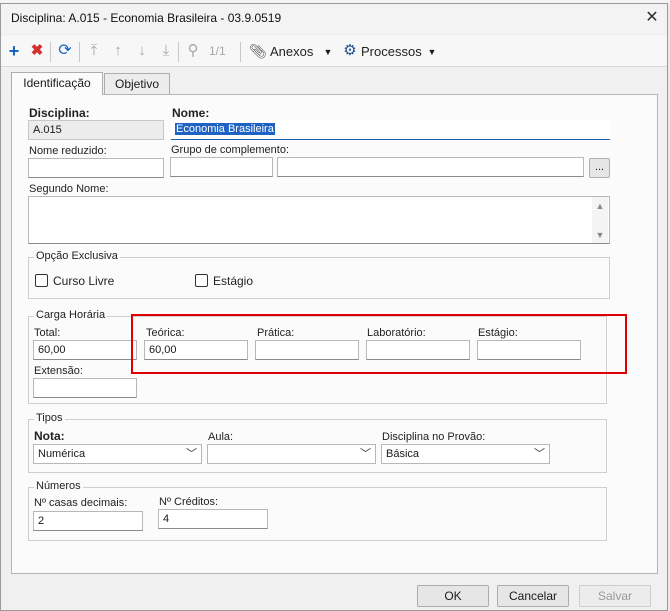 The image size is (670, 611). I want to click on nota-label: Nota:, so click(49, 436).